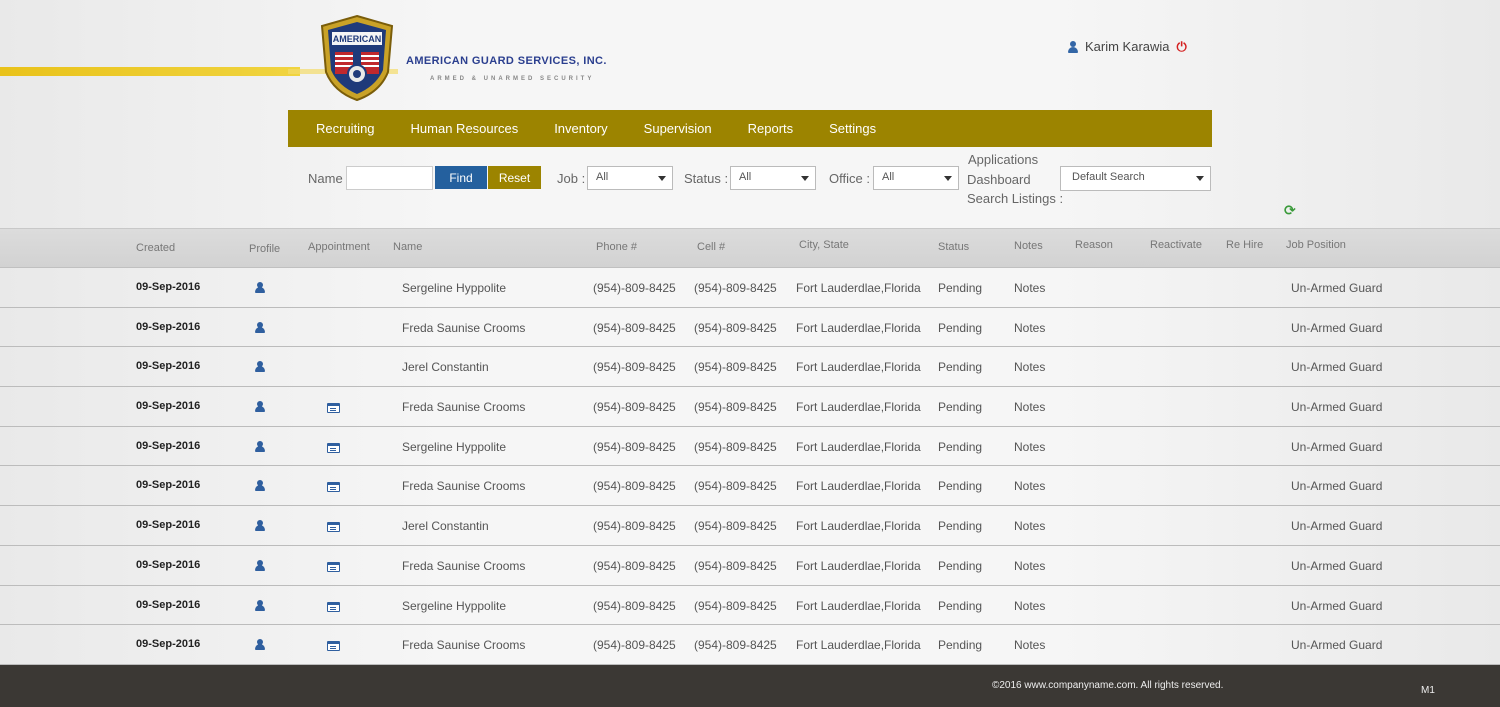 The height and width of the screenshot is (707, 1500). Describe the element at coordinates (357, 39) in the screenshot. I see `logo-text: AMERICAN` at that location.